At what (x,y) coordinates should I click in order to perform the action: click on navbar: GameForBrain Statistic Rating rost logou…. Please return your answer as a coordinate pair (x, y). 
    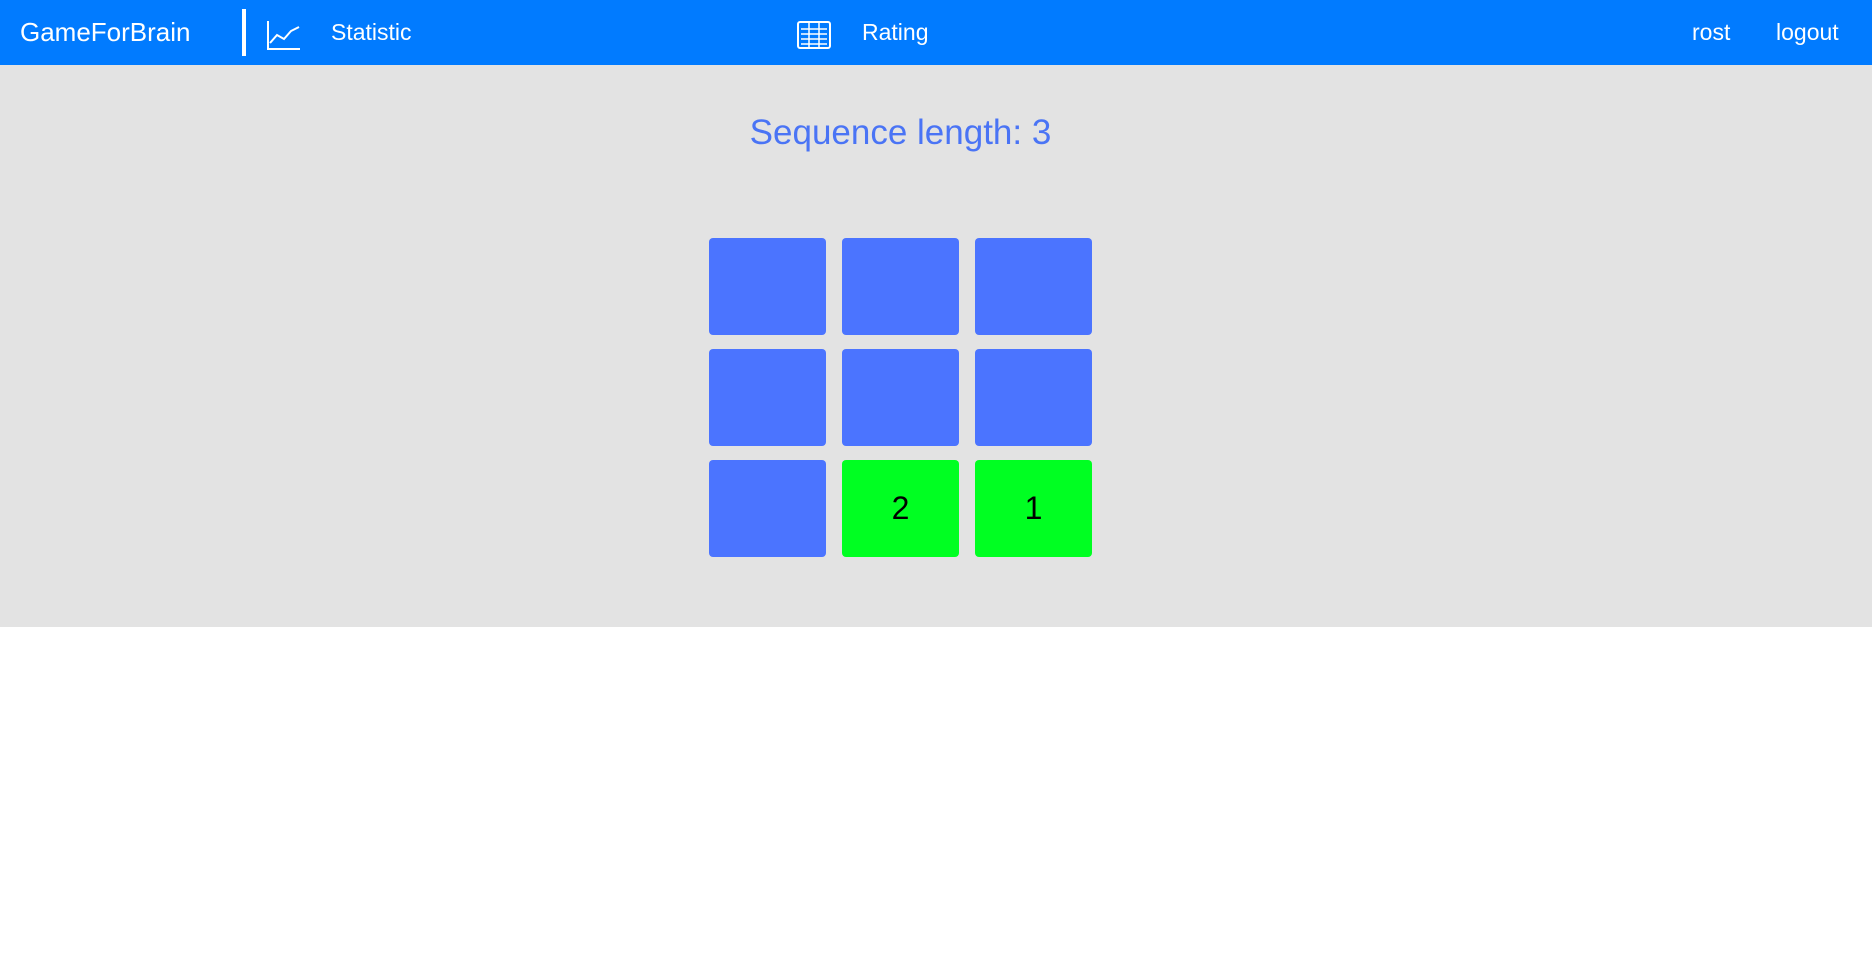
    Looking at the image, I should click on (936, 32).